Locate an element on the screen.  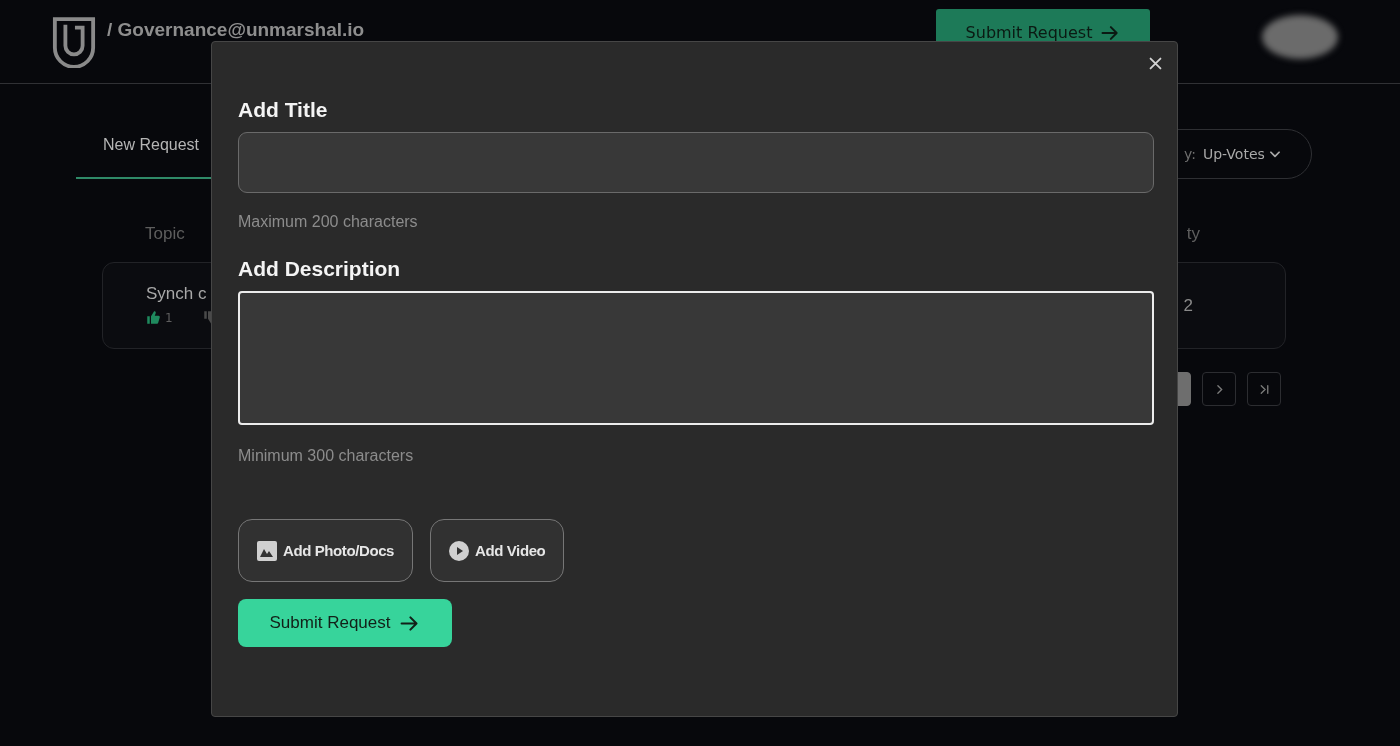
play-icon is located at coordinates (459, 550).